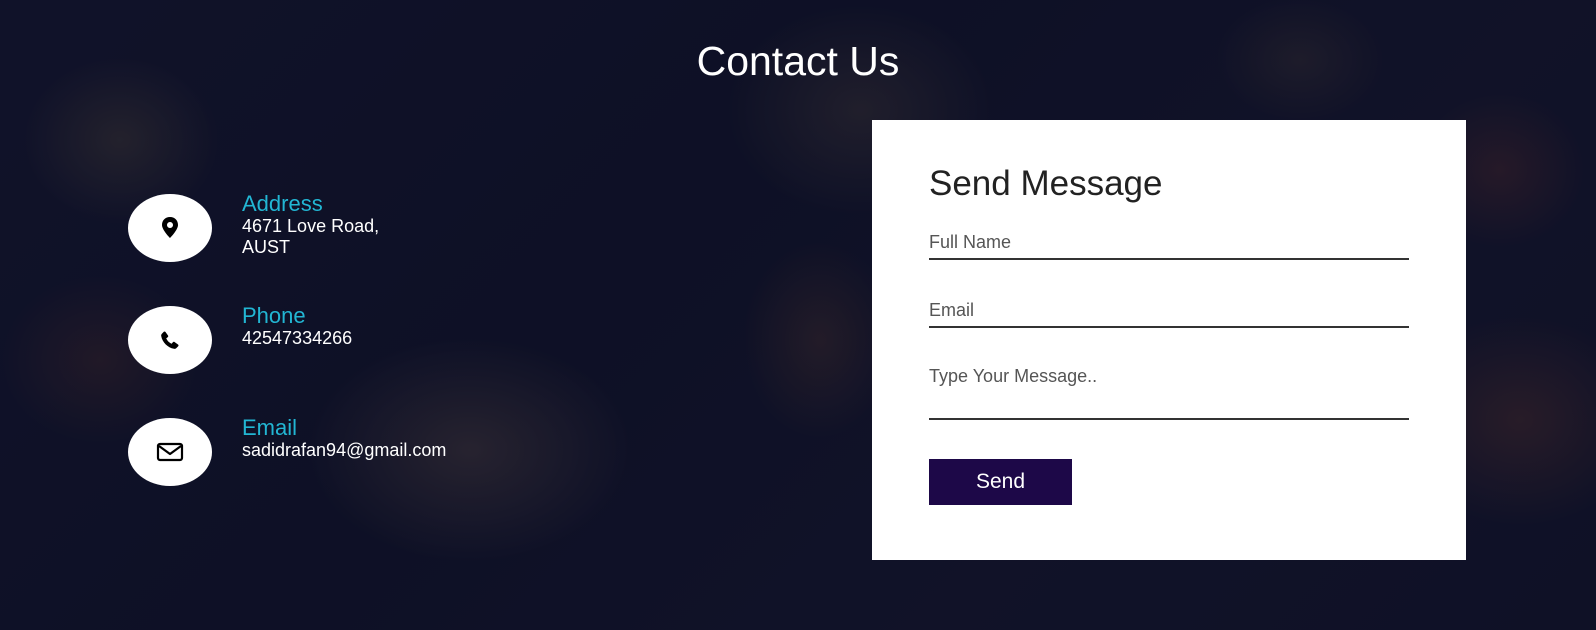 Image resolution: width=1596 pixels, height=630 pixels. Describe the element at coordinates (170, 340) in the screenshot. I see `phone-icon` at that location.